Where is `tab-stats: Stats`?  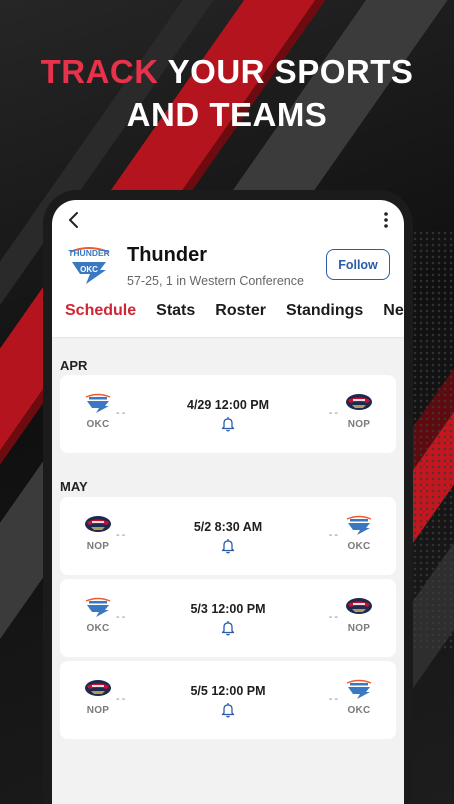
tab-stats: Stats is located at coordinates (175, 318).